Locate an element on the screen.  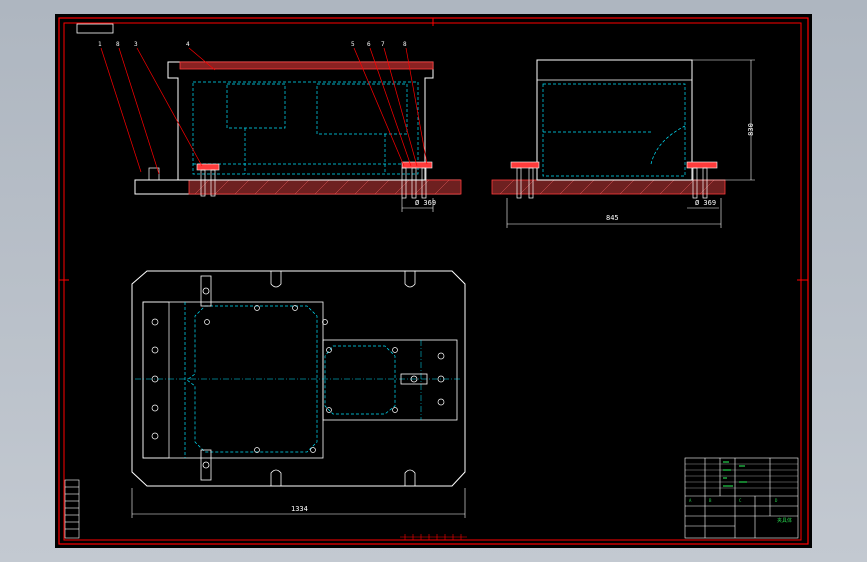
title-block is located at coordinates (741, 498).